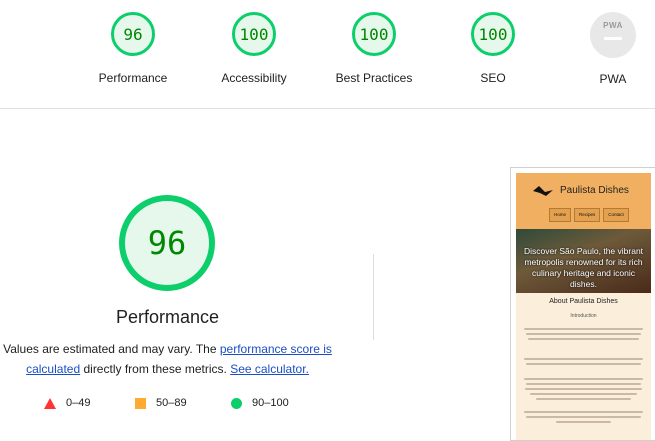 The height and width of the screenshot is (441, 655). Describe the element at coordinates (613, 38) in the screenshot. I see `pwa-dash-icon` at that location.